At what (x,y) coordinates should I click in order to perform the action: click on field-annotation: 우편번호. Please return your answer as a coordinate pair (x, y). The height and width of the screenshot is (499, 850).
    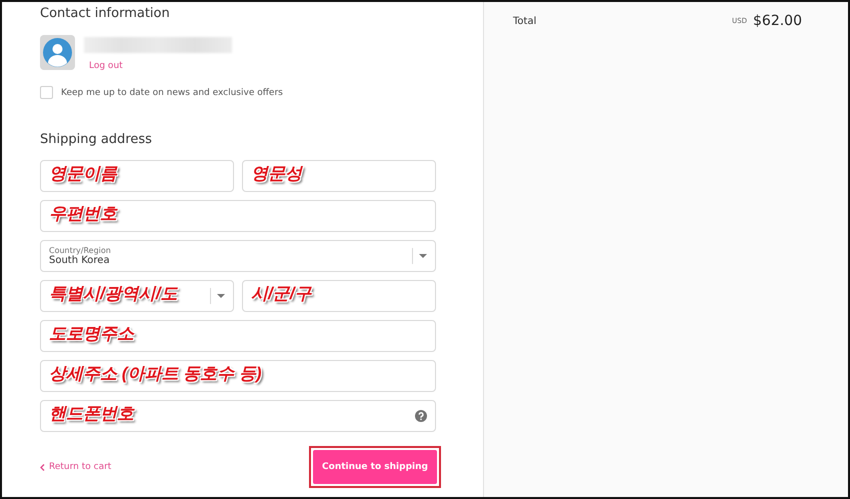
    Looking at the image, I should click on (83, 213).